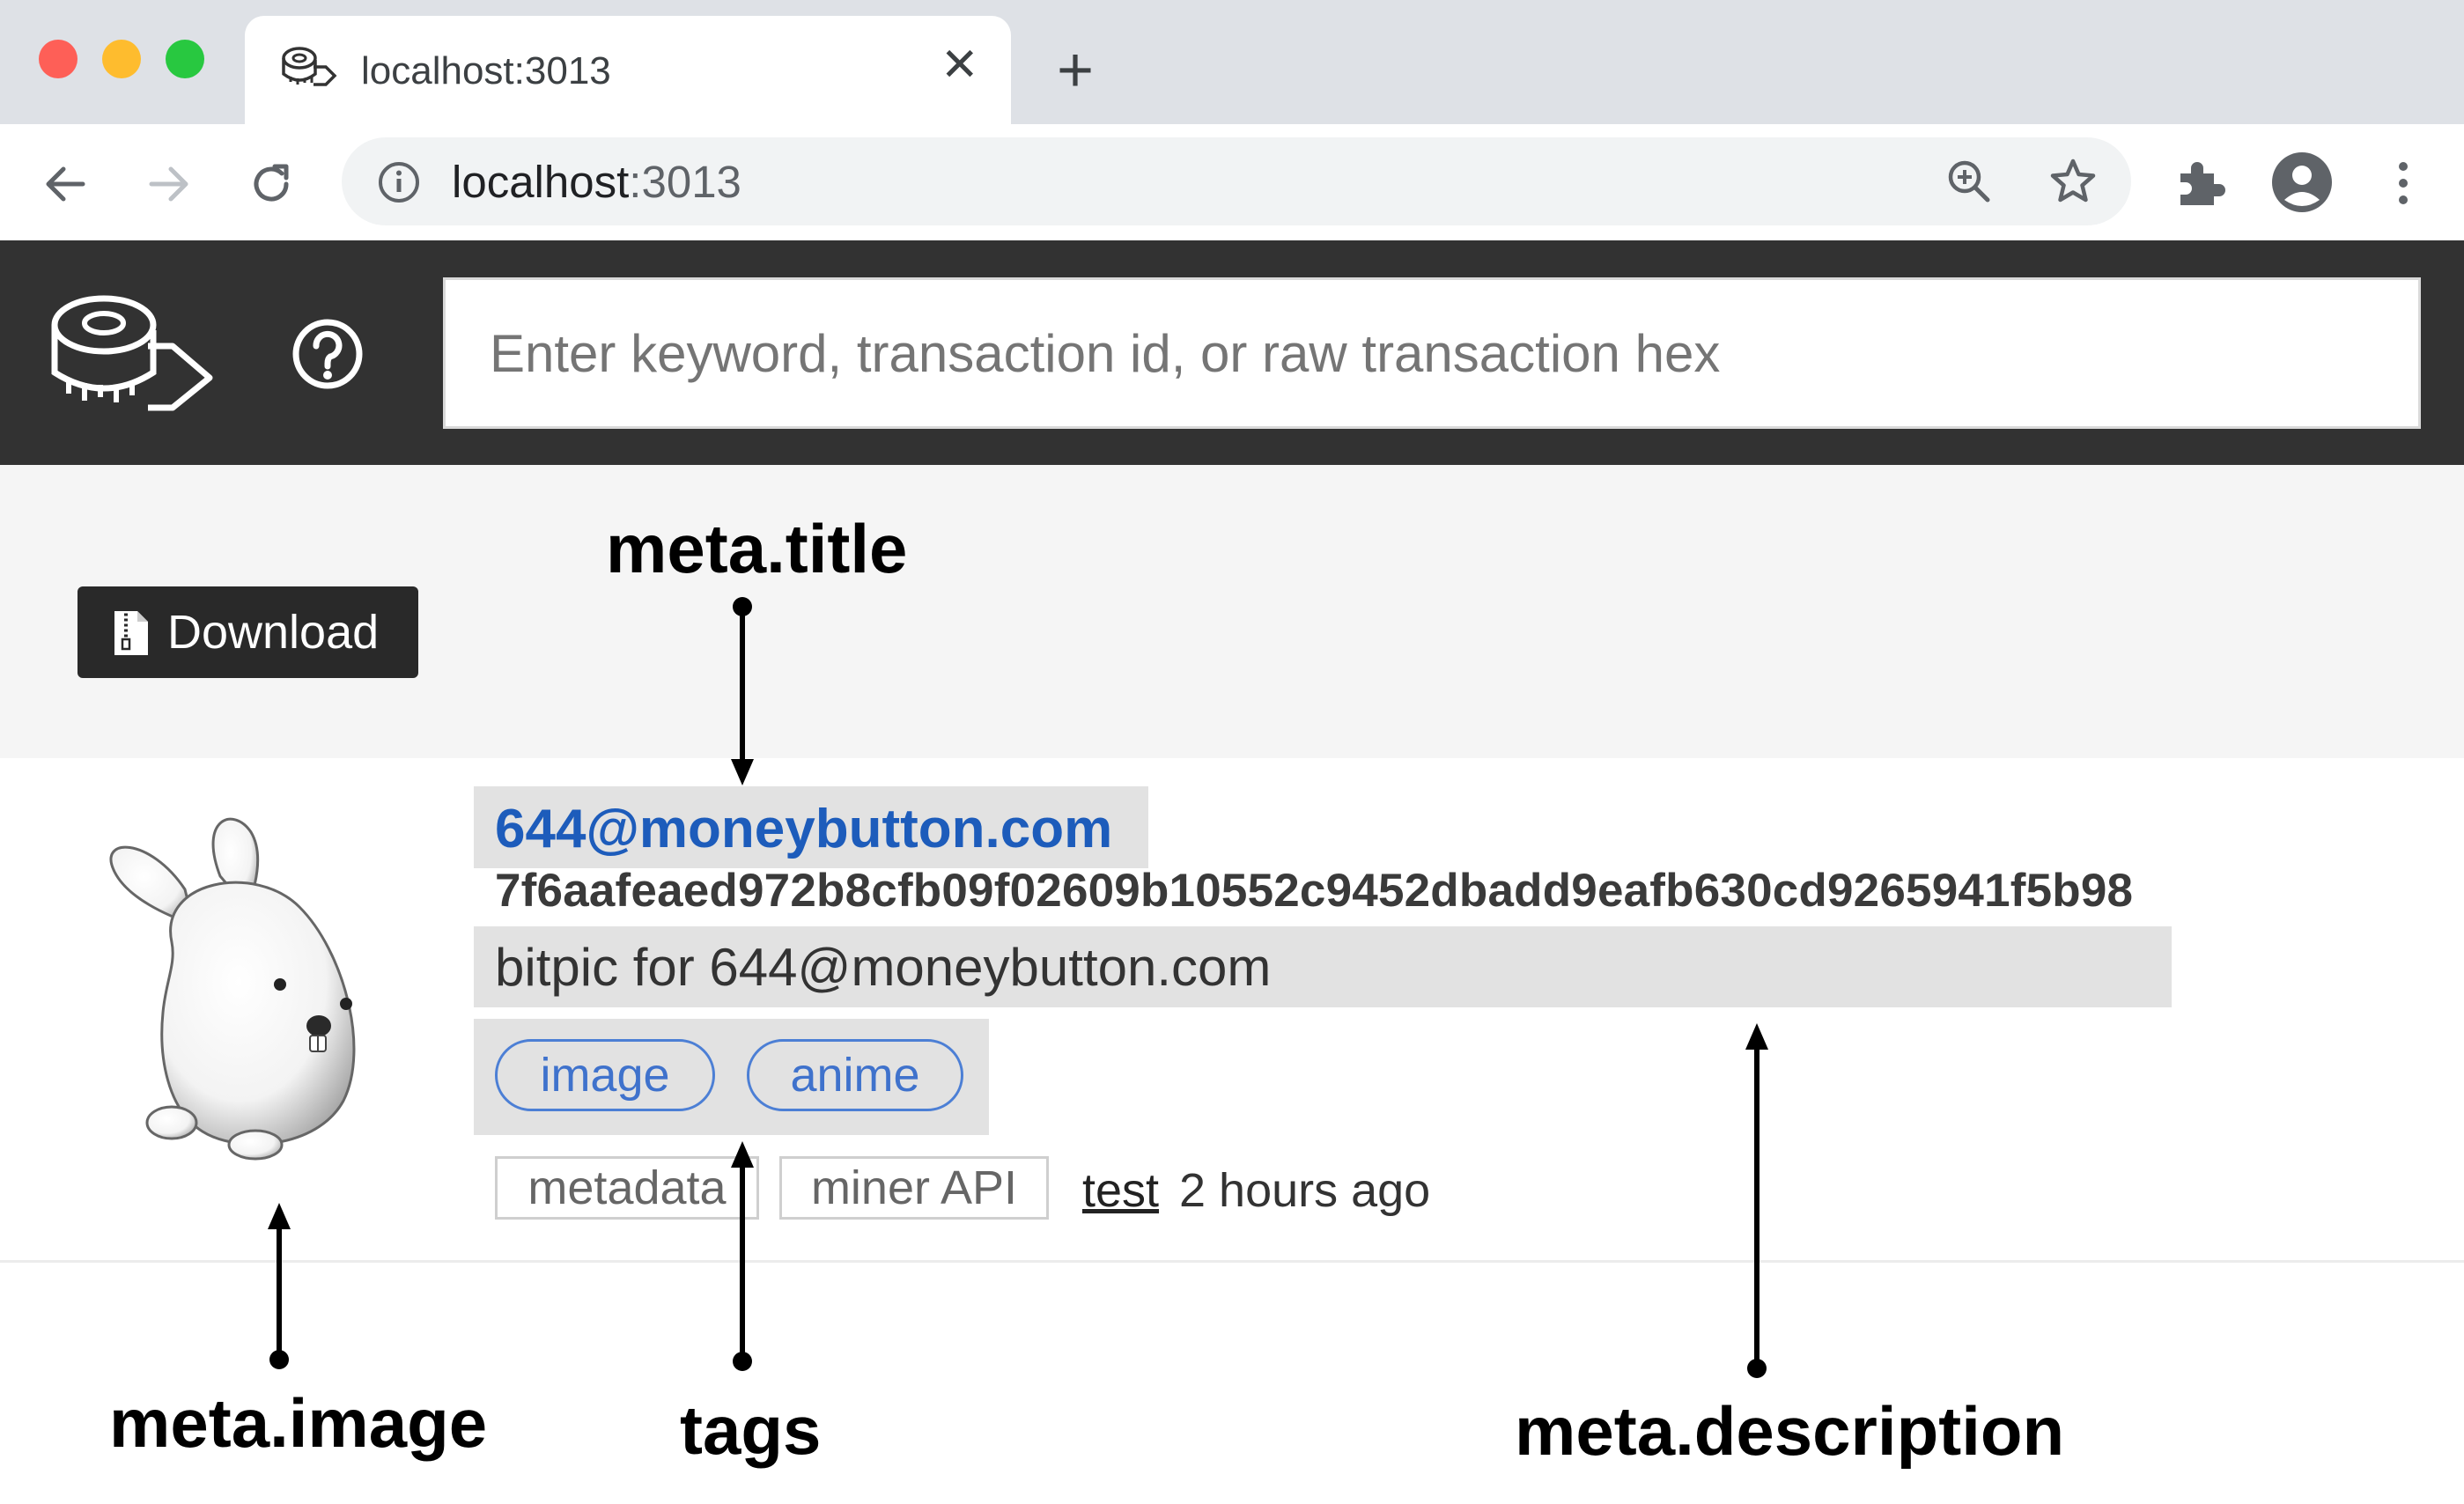 The image size is (2464, 1504). I want to click on item-title-link: 644@moneybutton.com, so click(803, 829).